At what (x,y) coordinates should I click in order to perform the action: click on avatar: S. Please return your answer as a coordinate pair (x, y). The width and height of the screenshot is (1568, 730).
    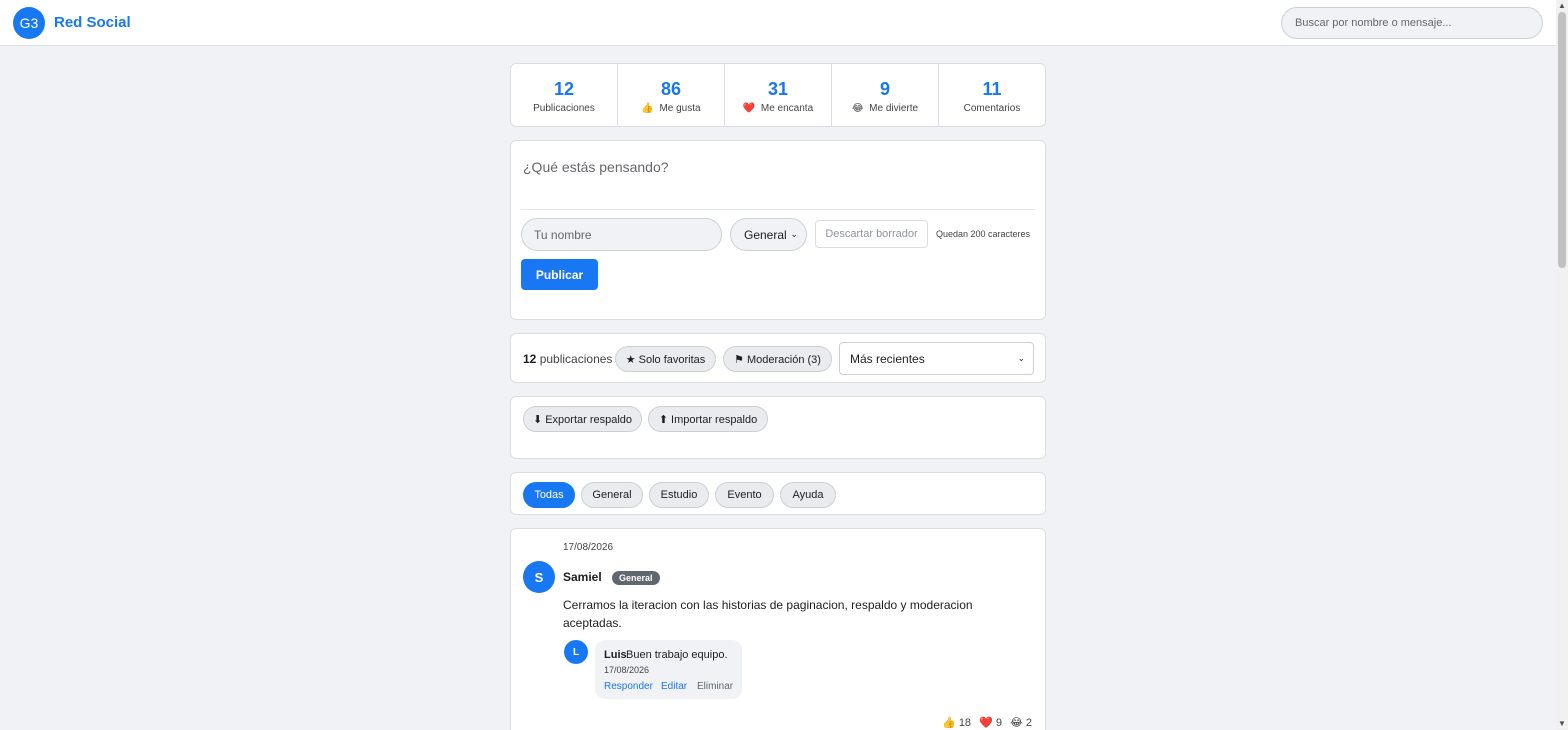
    Looking at the image, I should click on (539, 577).